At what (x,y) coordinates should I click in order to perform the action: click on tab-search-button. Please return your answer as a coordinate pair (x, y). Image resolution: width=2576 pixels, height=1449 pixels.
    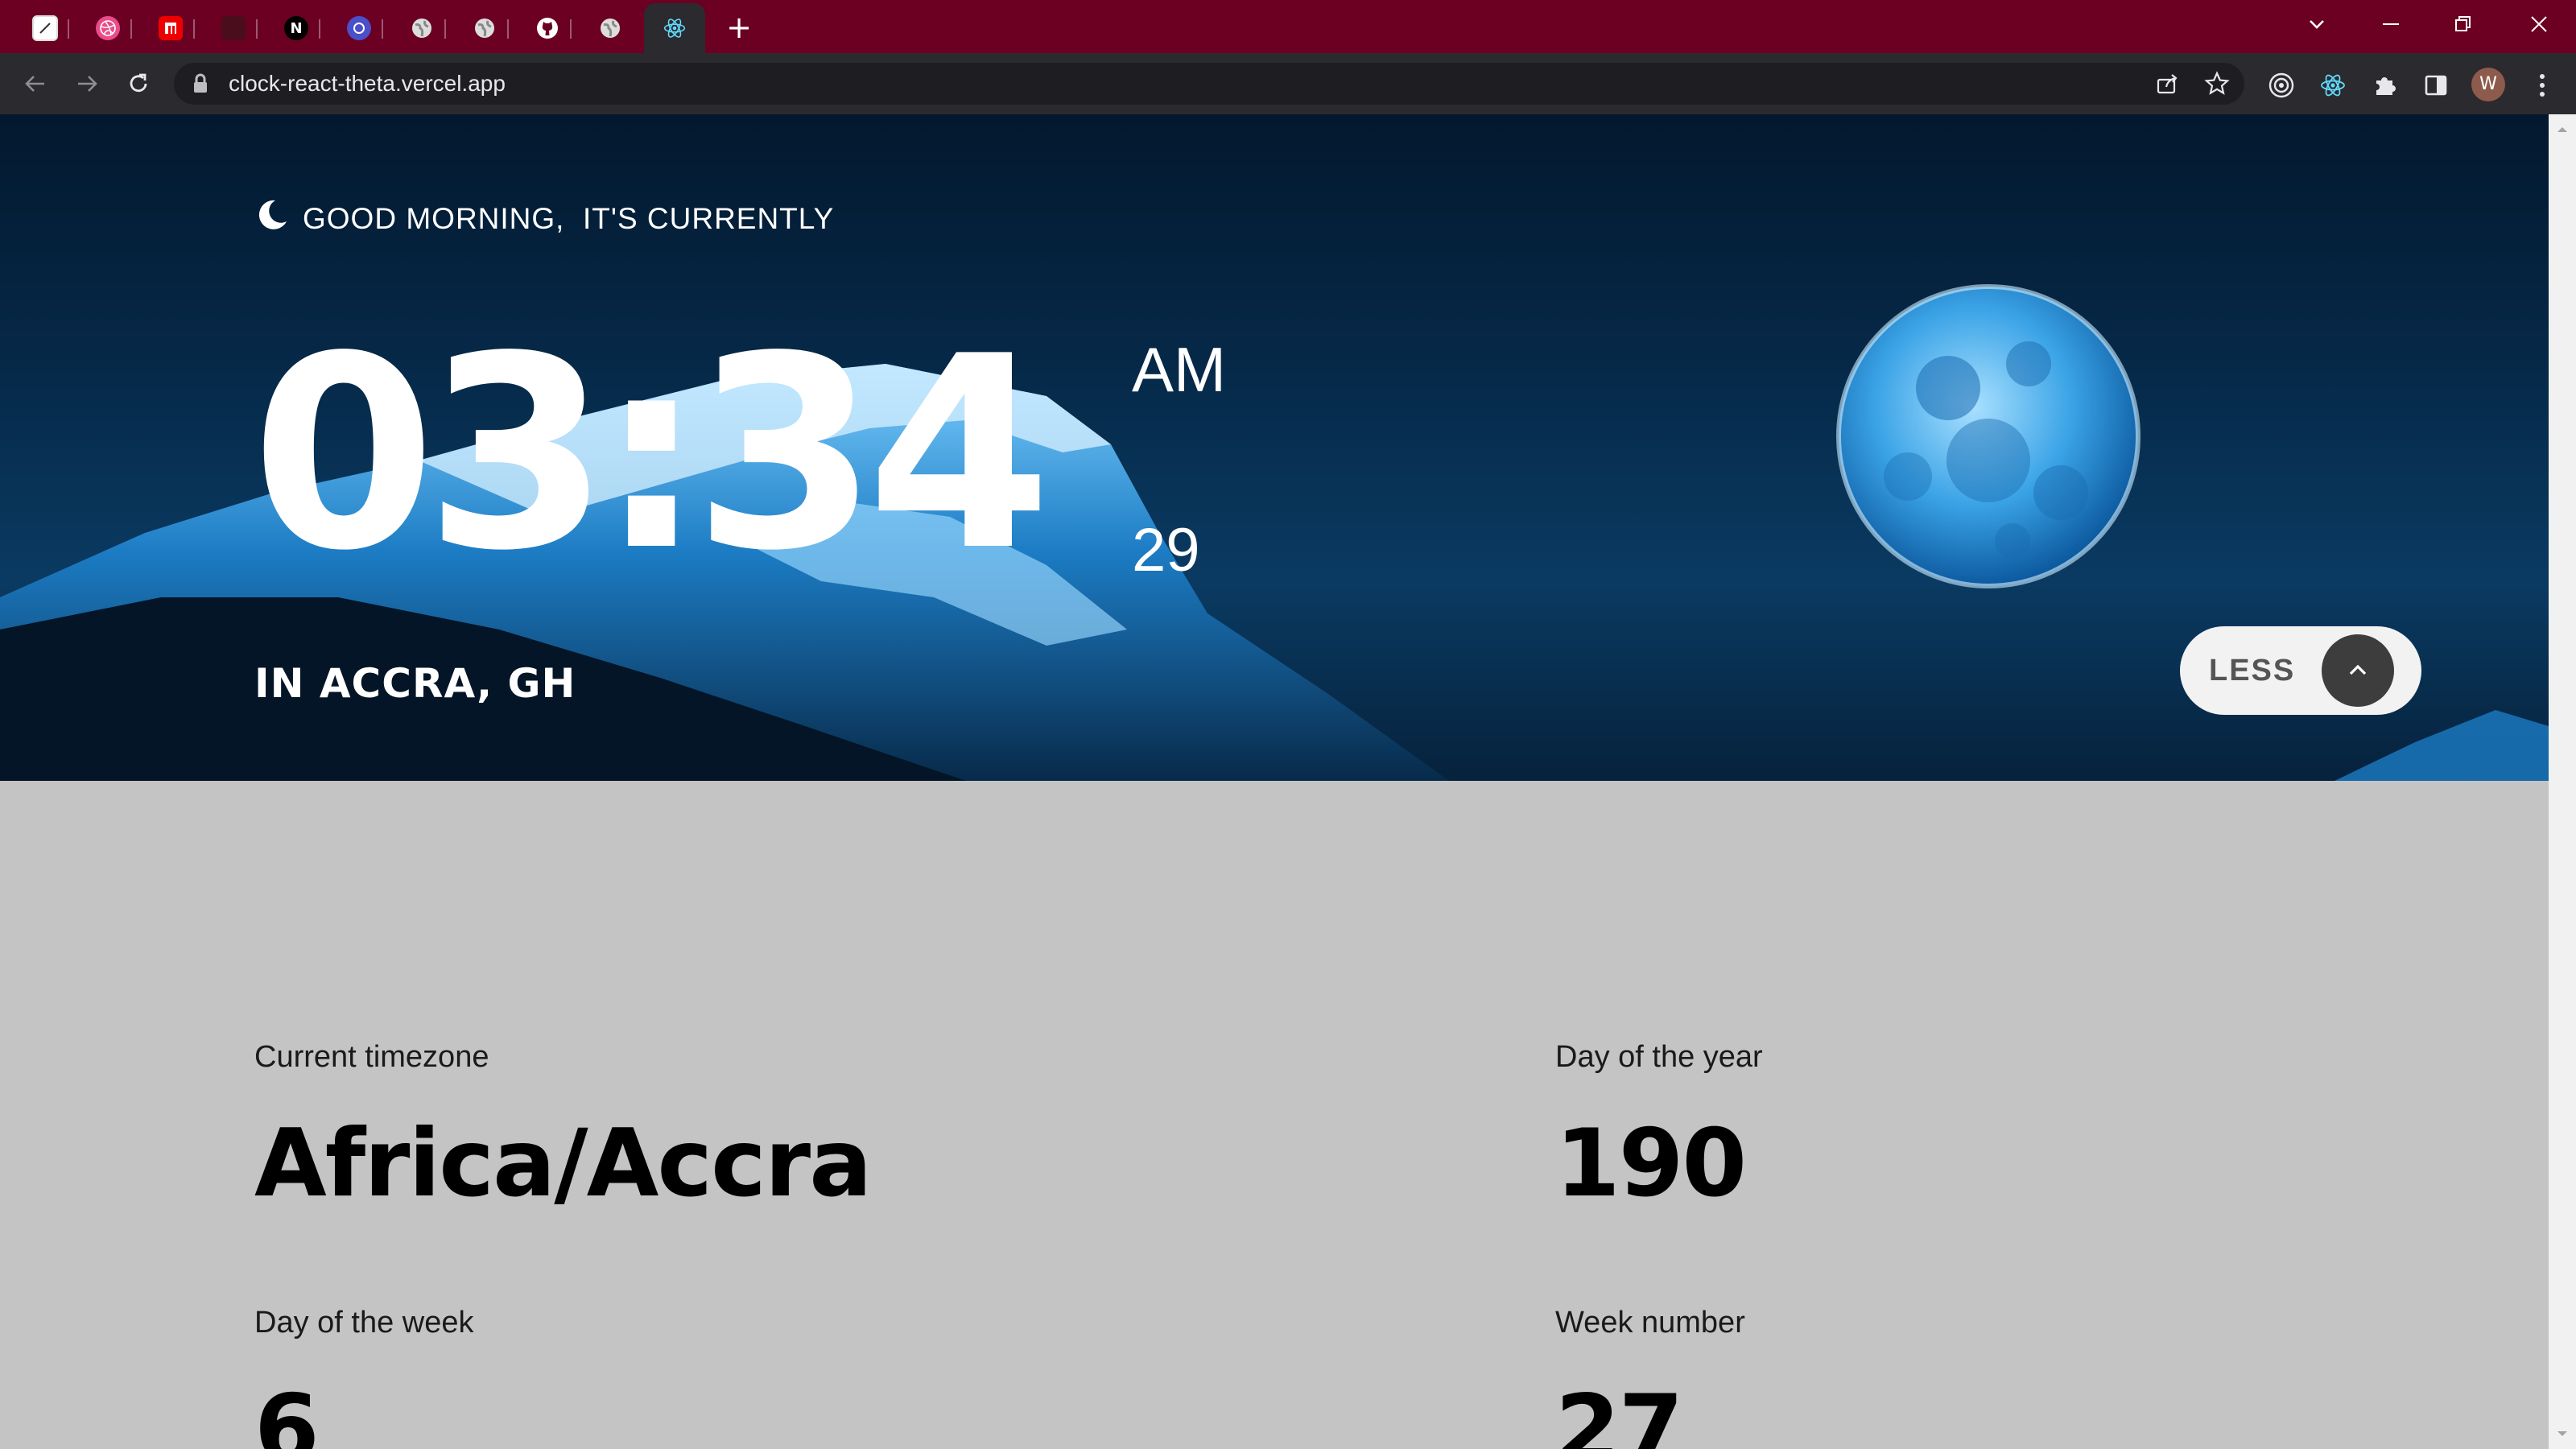
    Looking at the image, I should click on (2317, 24).